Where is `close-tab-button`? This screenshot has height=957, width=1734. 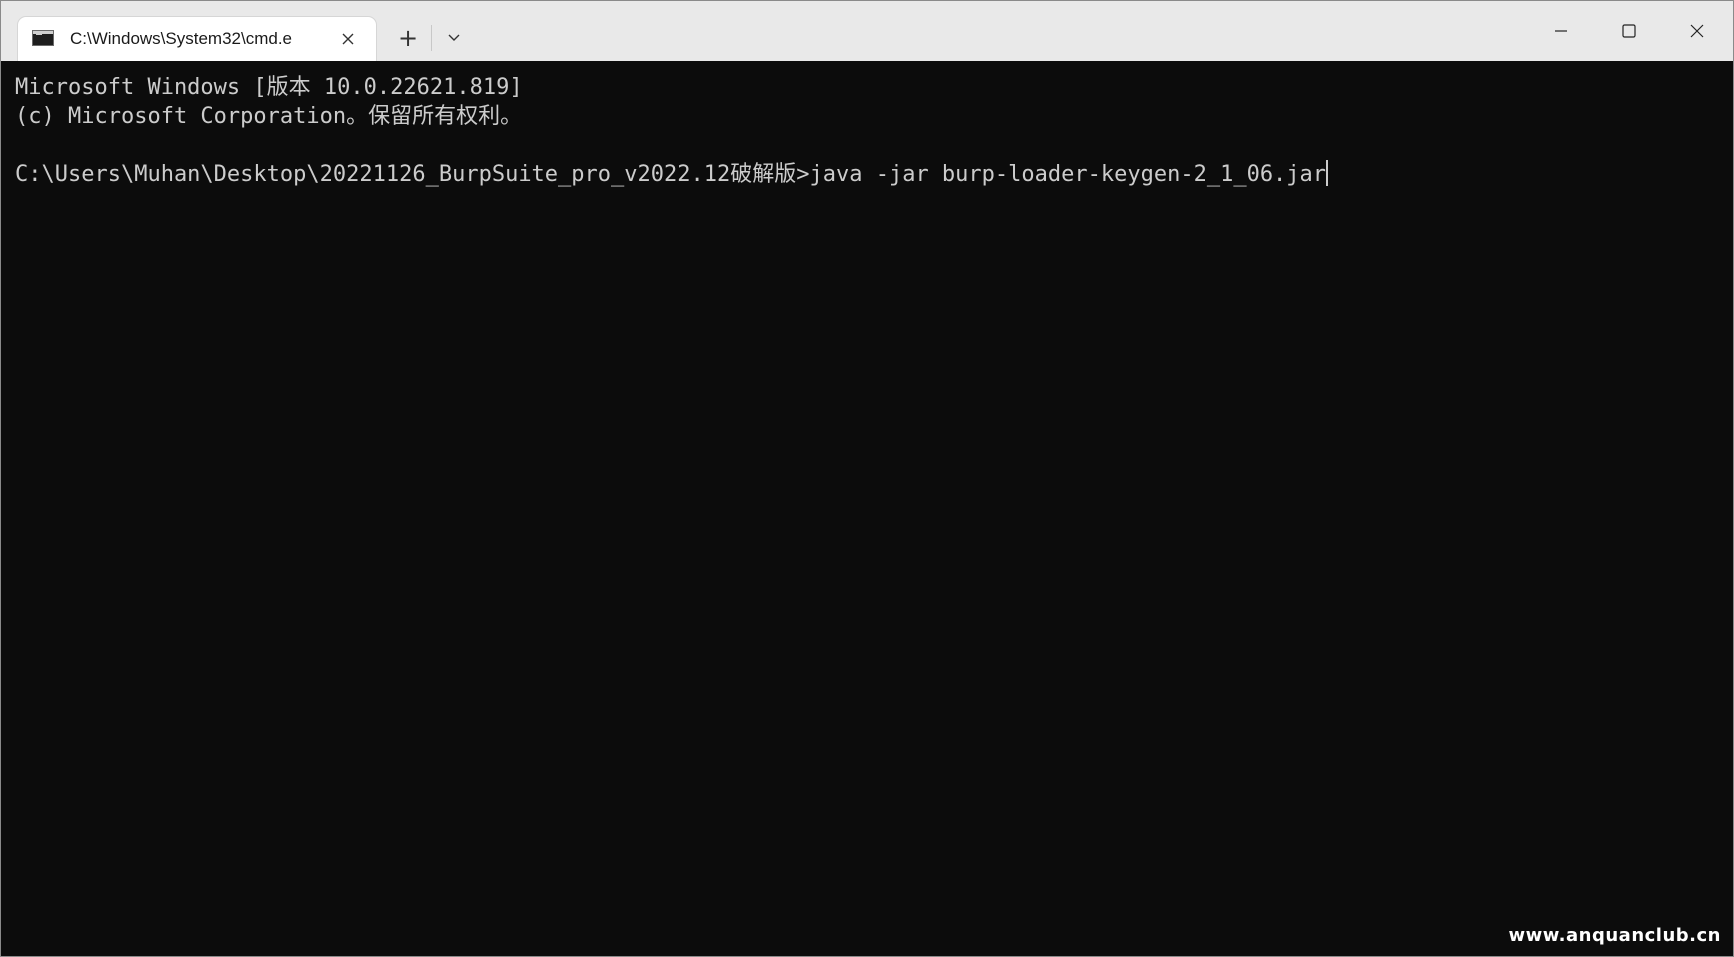
close-tab-button is located at coordinates (348, 39).